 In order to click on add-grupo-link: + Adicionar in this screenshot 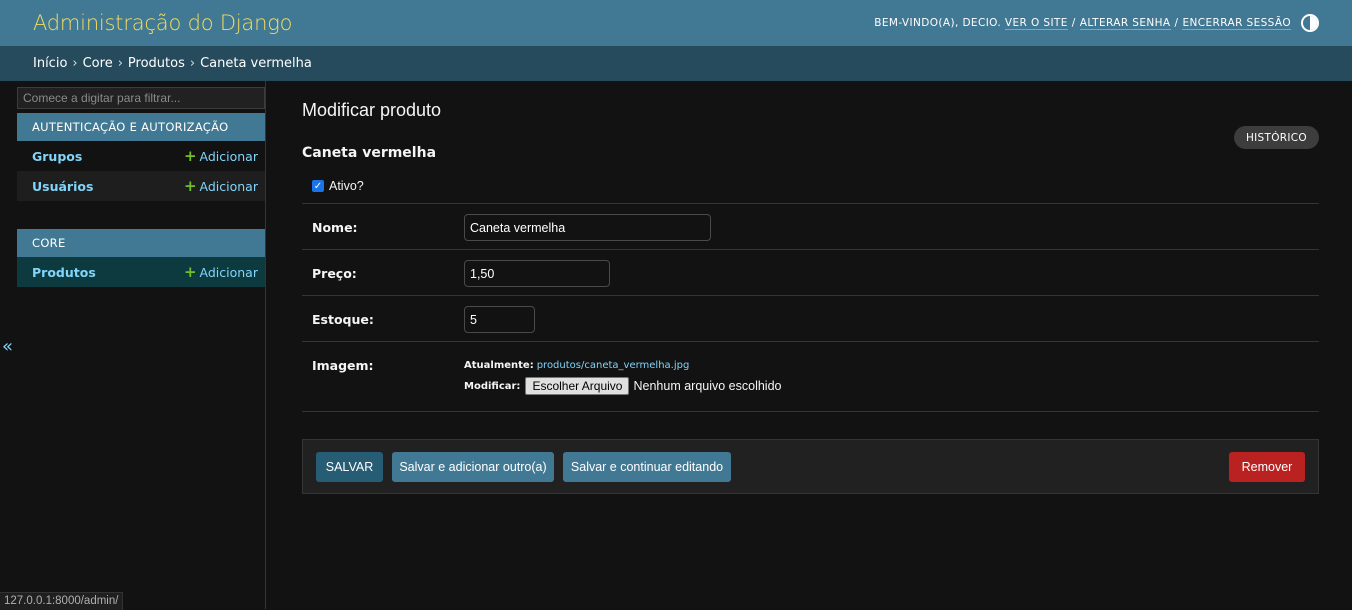, I will do `click(220, 155)`.